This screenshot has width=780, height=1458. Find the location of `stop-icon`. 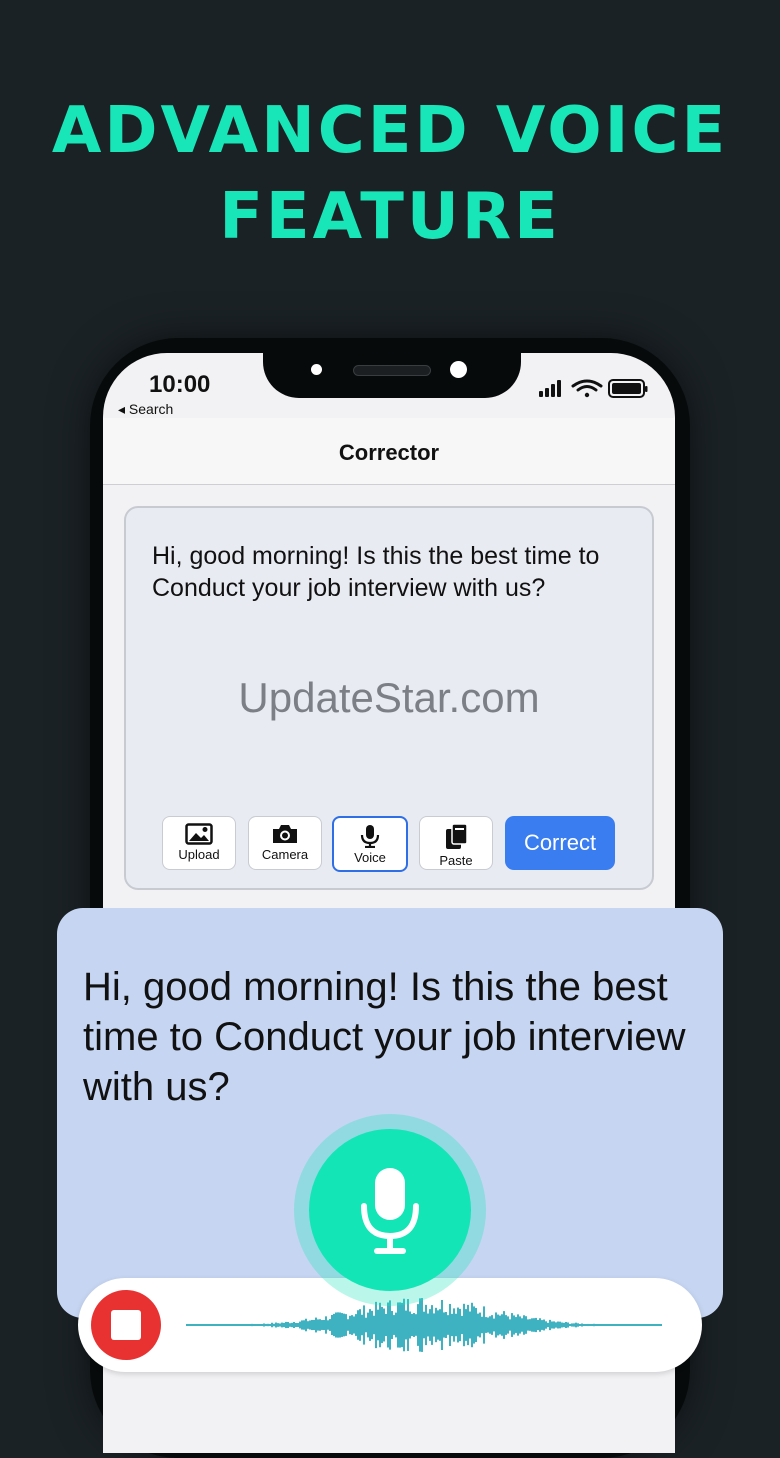

stop-icon is located at coordinates (126, 1325).